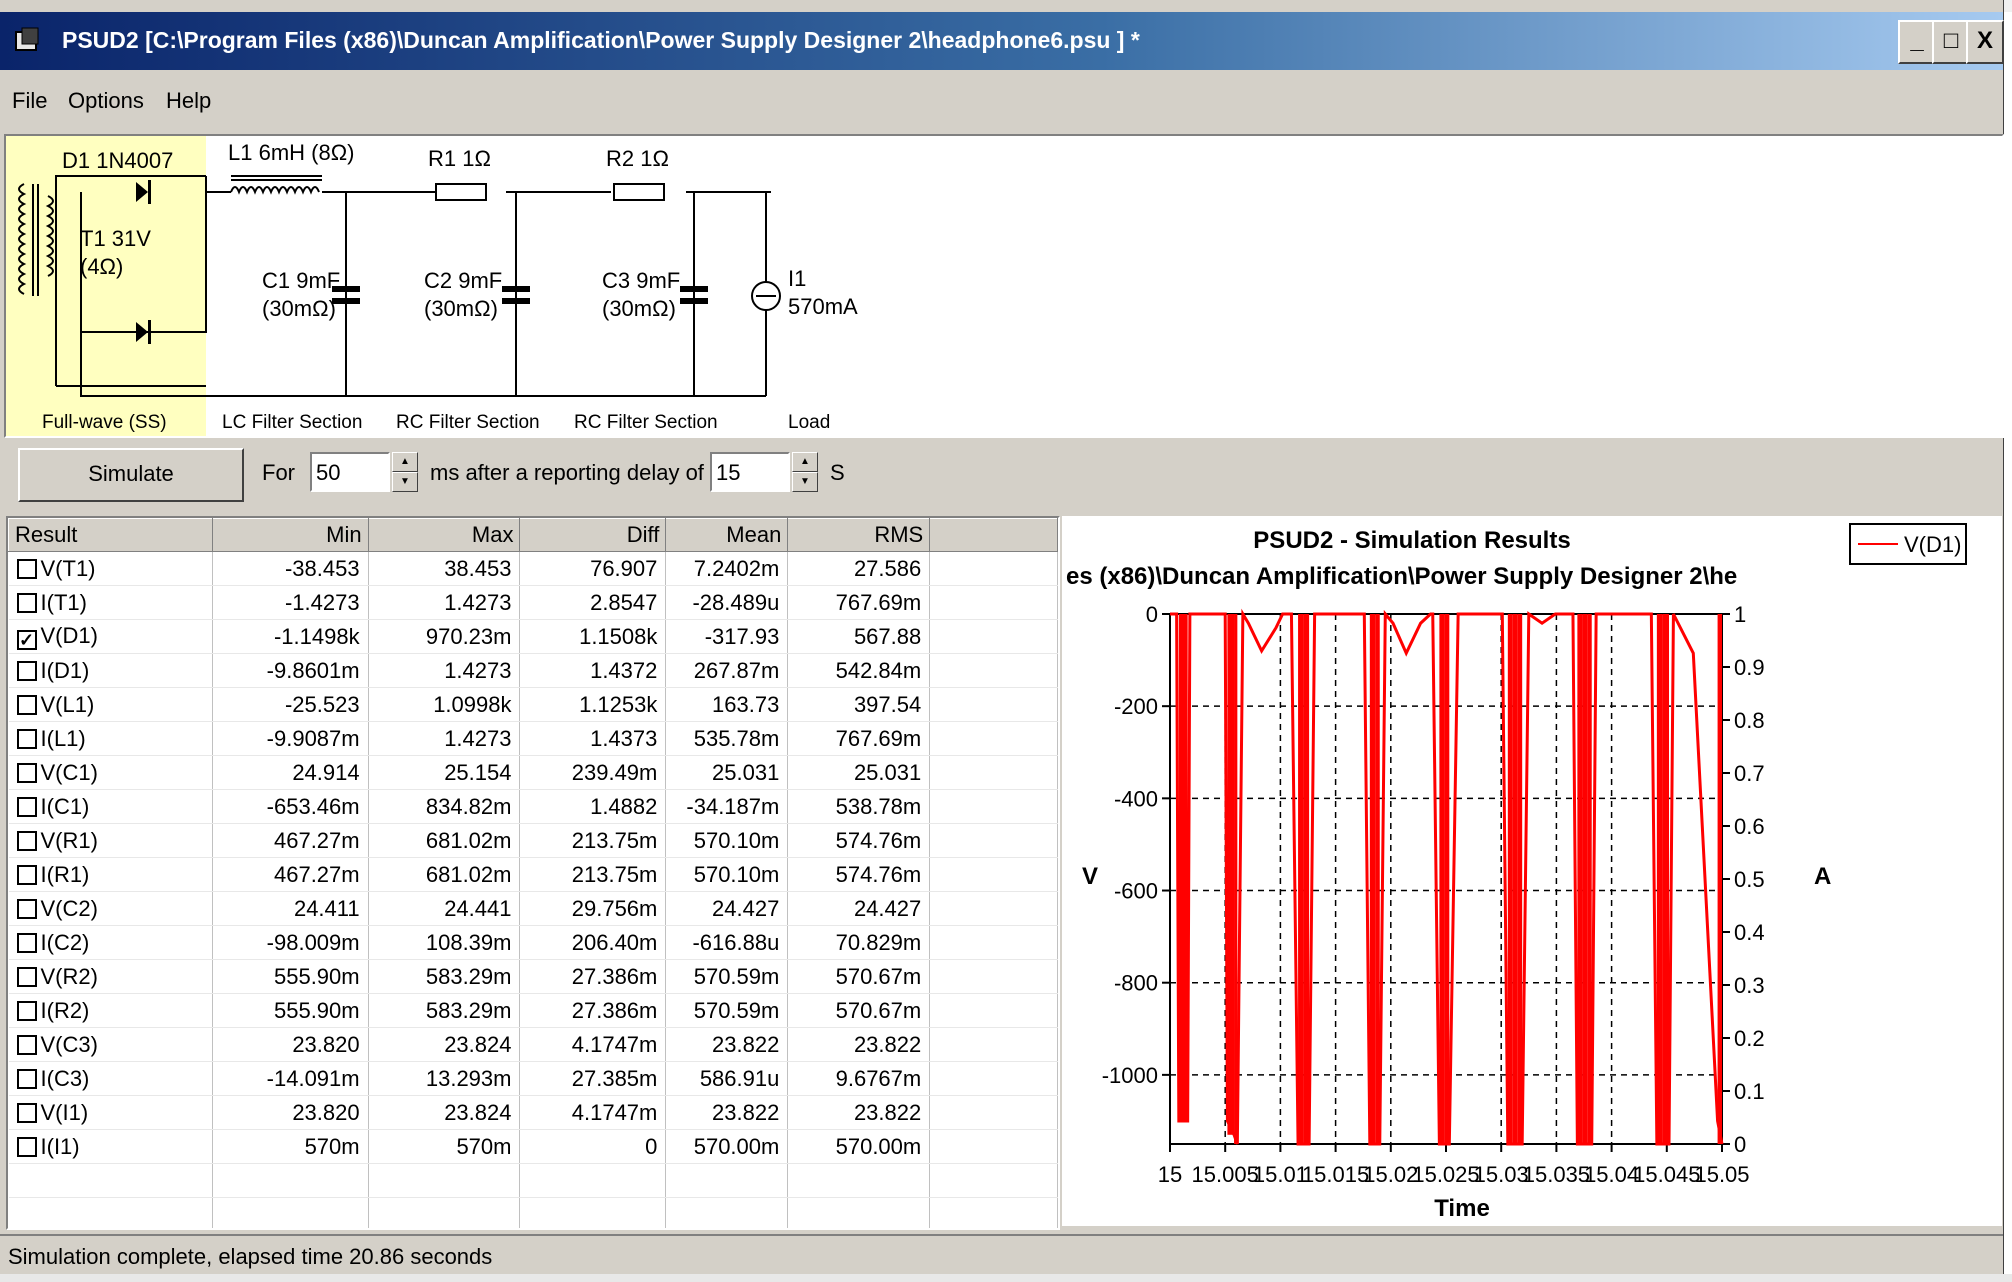  I want to click on result-name-cell: I(C3), so click(110, 1078).